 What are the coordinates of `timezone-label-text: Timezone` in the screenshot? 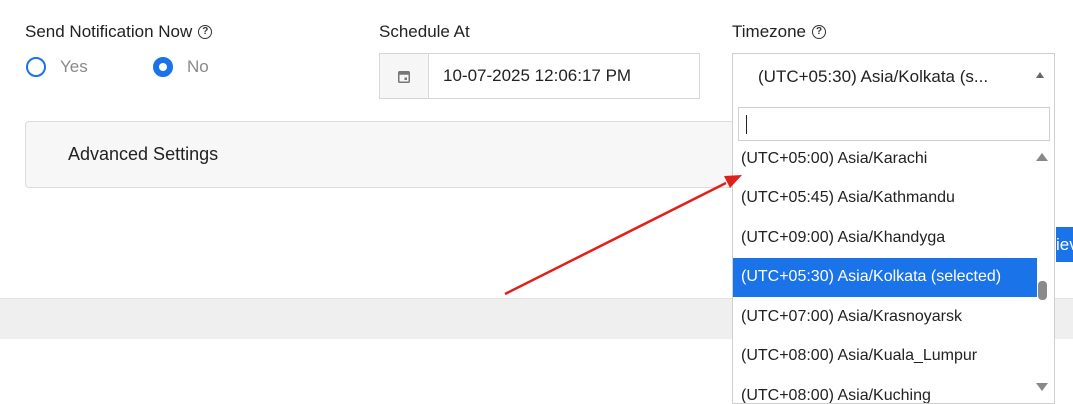 It's located at (769, 31).